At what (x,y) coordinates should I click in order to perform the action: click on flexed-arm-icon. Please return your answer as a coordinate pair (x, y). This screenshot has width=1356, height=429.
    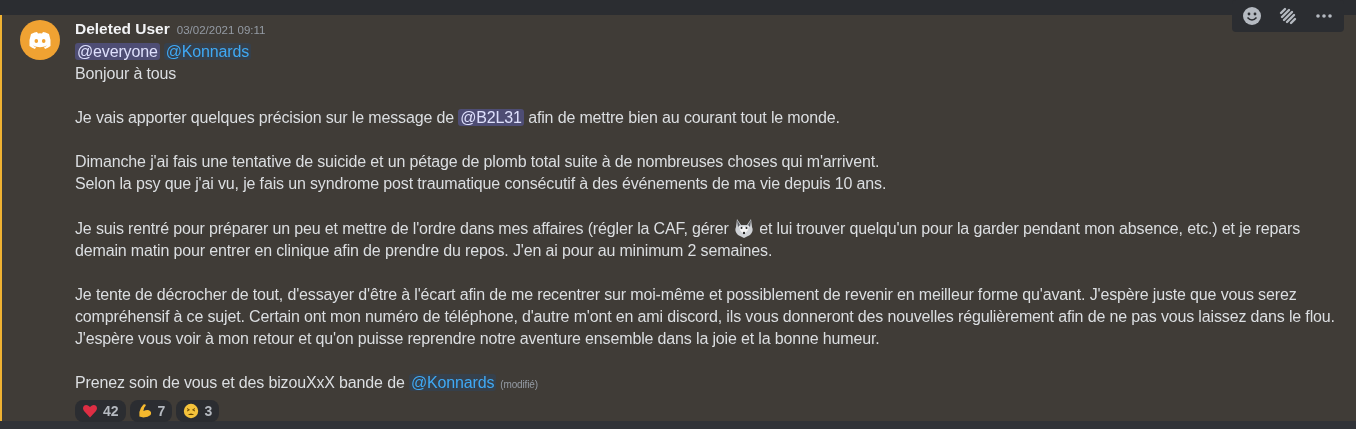
    Looking at the image, I should click on (144, 411).